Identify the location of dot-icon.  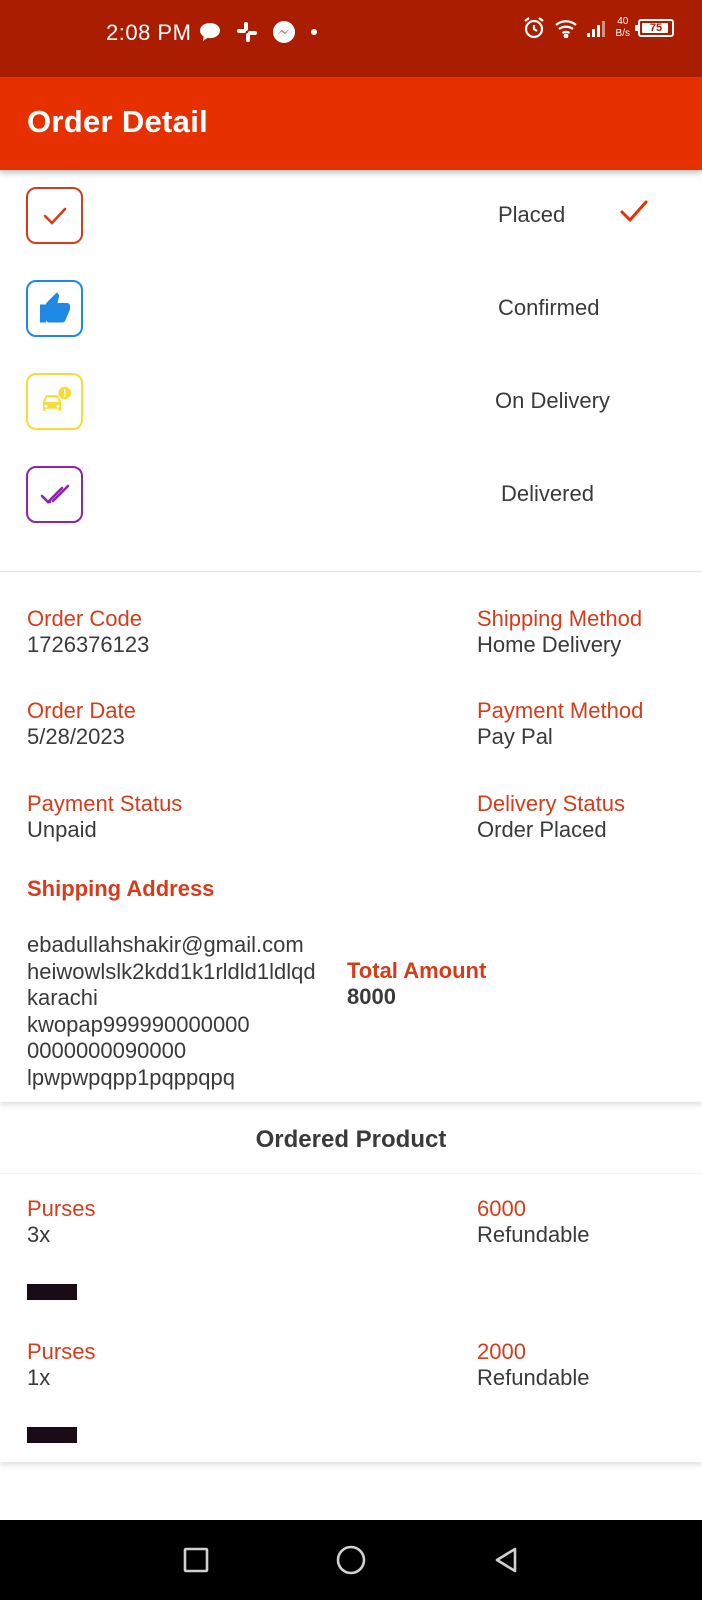
(314, 32).